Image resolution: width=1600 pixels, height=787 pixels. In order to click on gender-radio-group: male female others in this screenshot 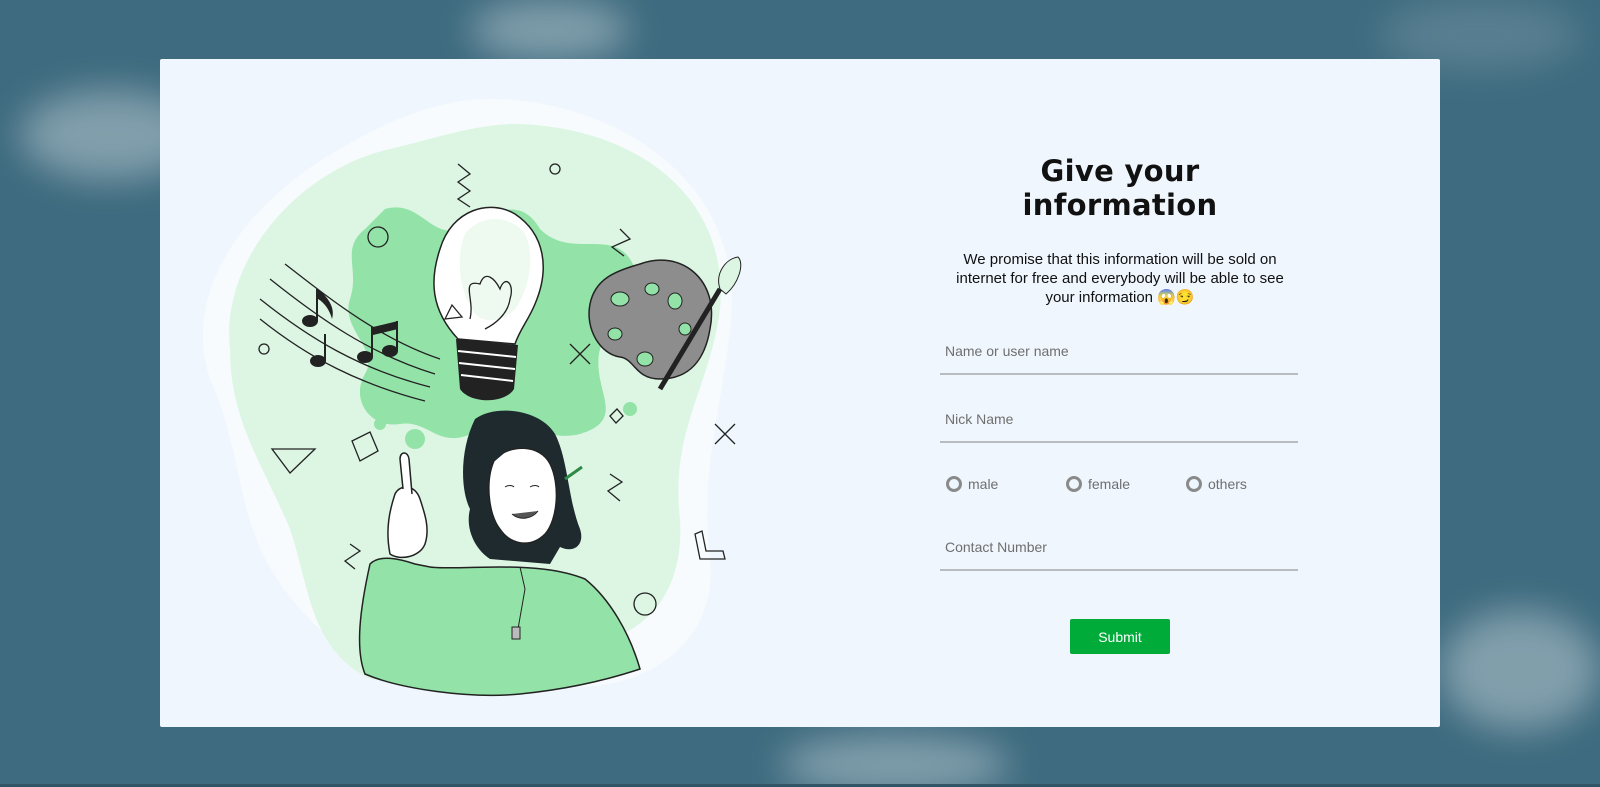, I will do `click(1120, 484)`.